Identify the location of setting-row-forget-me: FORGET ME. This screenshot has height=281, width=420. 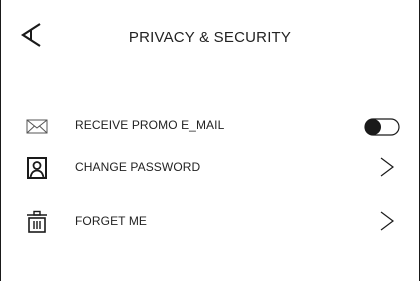
(210, 222).